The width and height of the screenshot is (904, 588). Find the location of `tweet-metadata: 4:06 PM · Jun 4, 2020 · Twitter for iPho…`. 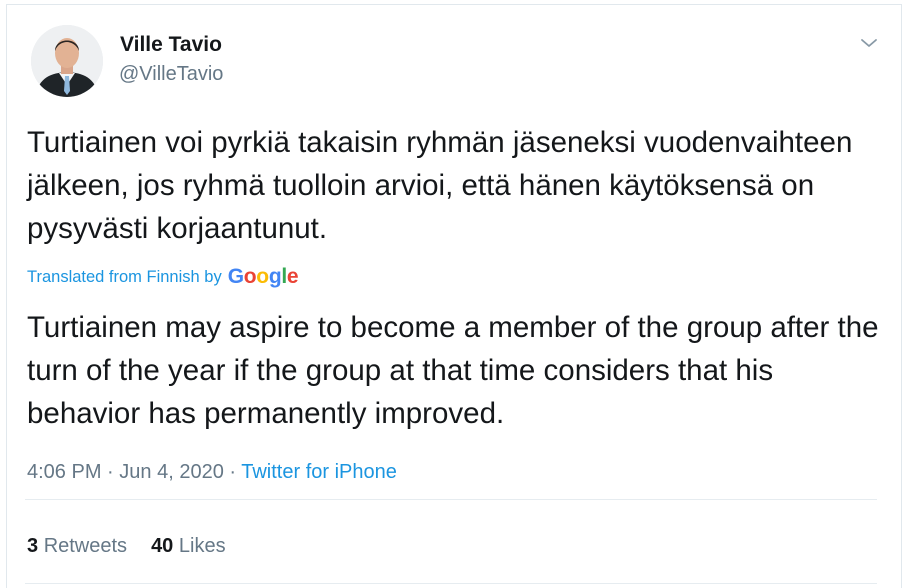

tweet-metadata: 4:06 PM · Jun 4, 2020 · Twitter for iPho… is located at coordinates (212, 472).